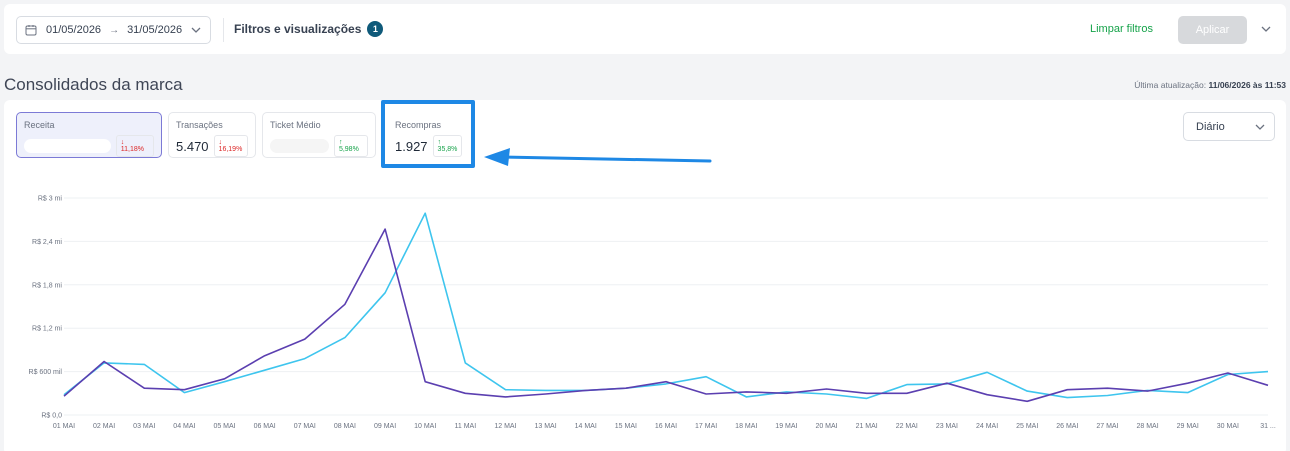  I want to click on arrow-right-icon: →, so click(114, 30).